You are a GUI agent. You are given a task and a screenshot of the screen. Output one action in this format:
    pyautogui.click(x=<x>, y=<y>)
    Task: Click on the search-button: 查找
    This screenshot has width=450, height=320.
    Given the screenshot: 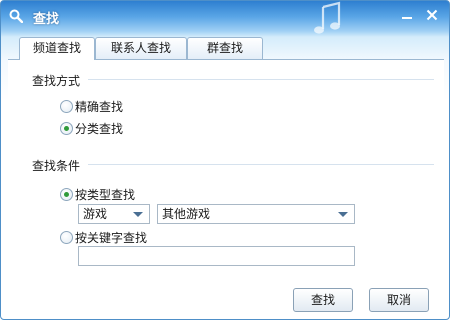 What is the action you would take?
    pyautogui.click(x=323, y=300)
    